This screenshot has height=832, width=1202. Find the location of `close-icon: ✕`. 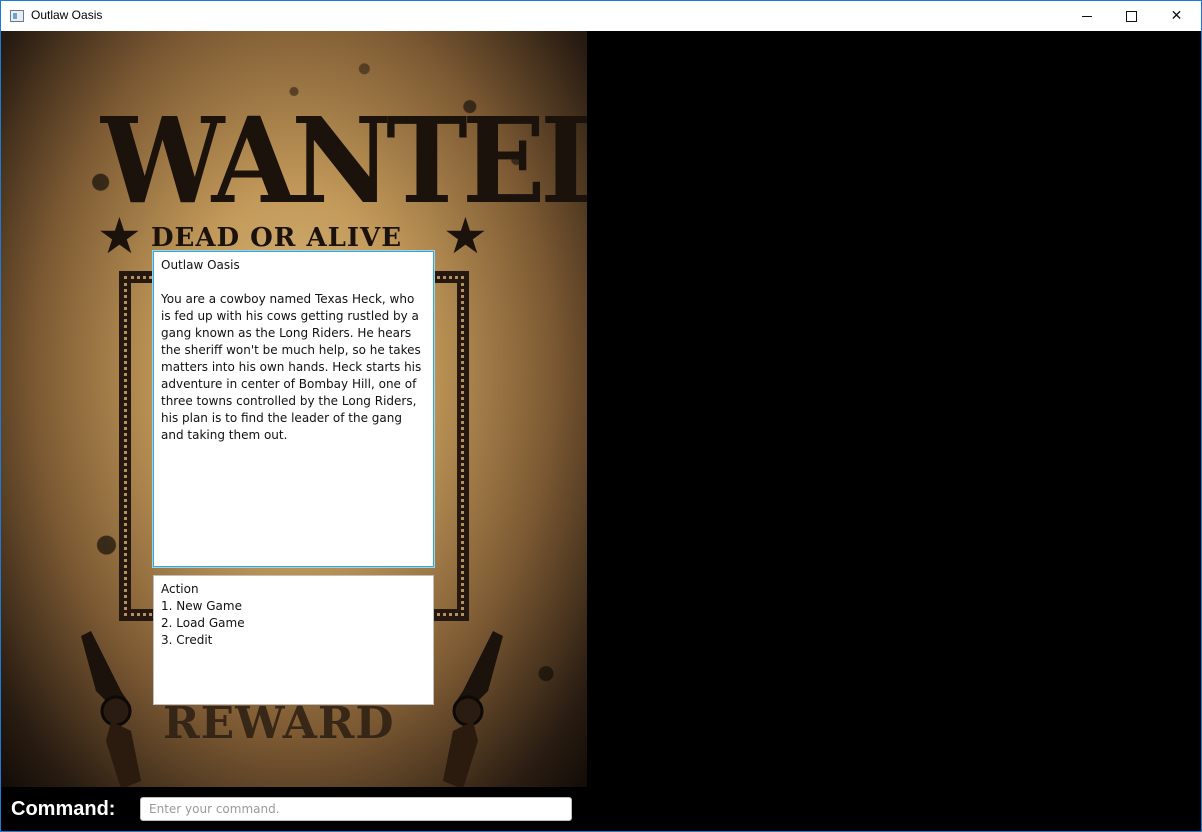

close-icon: ✕ is located at coordinates (1176, 16).